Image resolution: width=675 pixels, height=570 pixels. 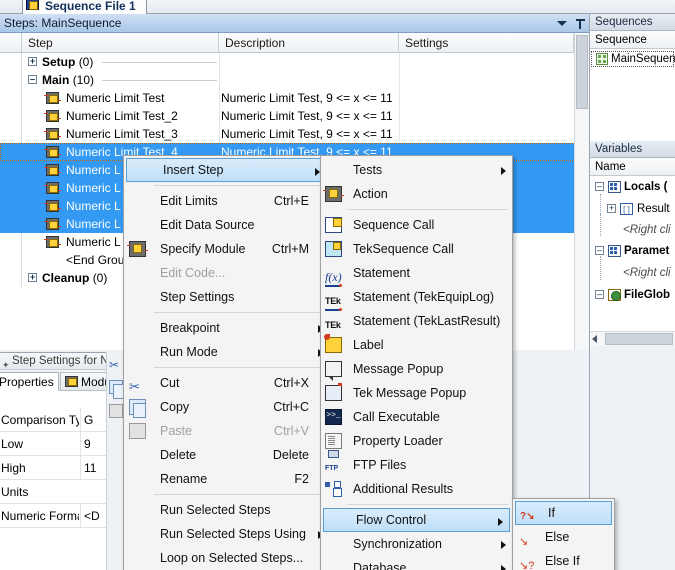 What do you see at coordinates (562, 23) in the screenshot?
I see `chevron-down-icon` at bounding box center [562, 23].